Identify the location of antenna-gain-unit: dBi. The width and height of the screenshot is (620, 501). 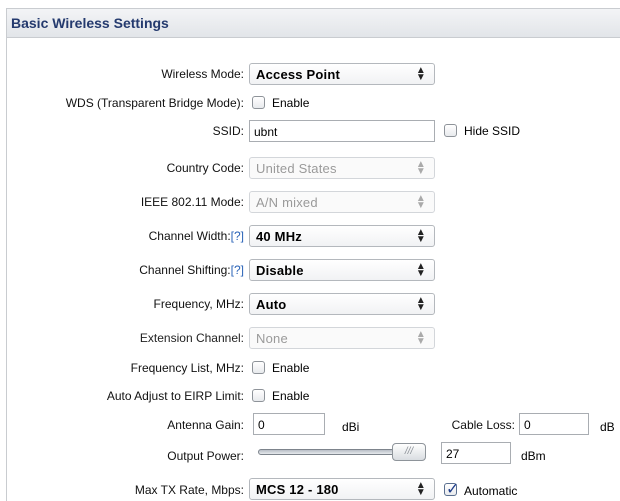
(351, 427).